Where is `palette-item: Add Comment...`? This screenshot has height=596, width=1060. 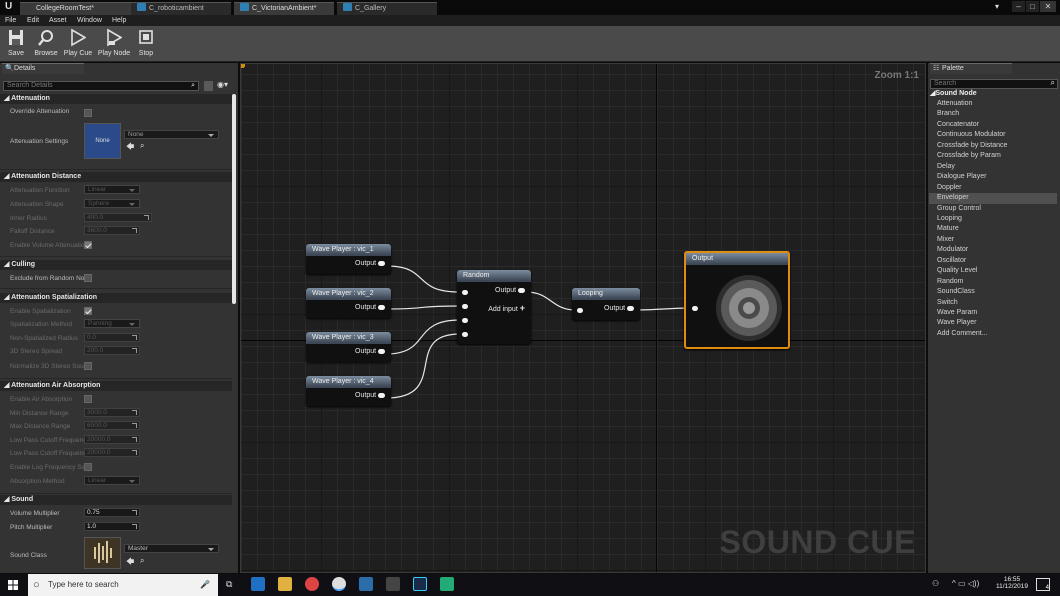
palette-item: Add Comment... is located at coordinates (998, 334).